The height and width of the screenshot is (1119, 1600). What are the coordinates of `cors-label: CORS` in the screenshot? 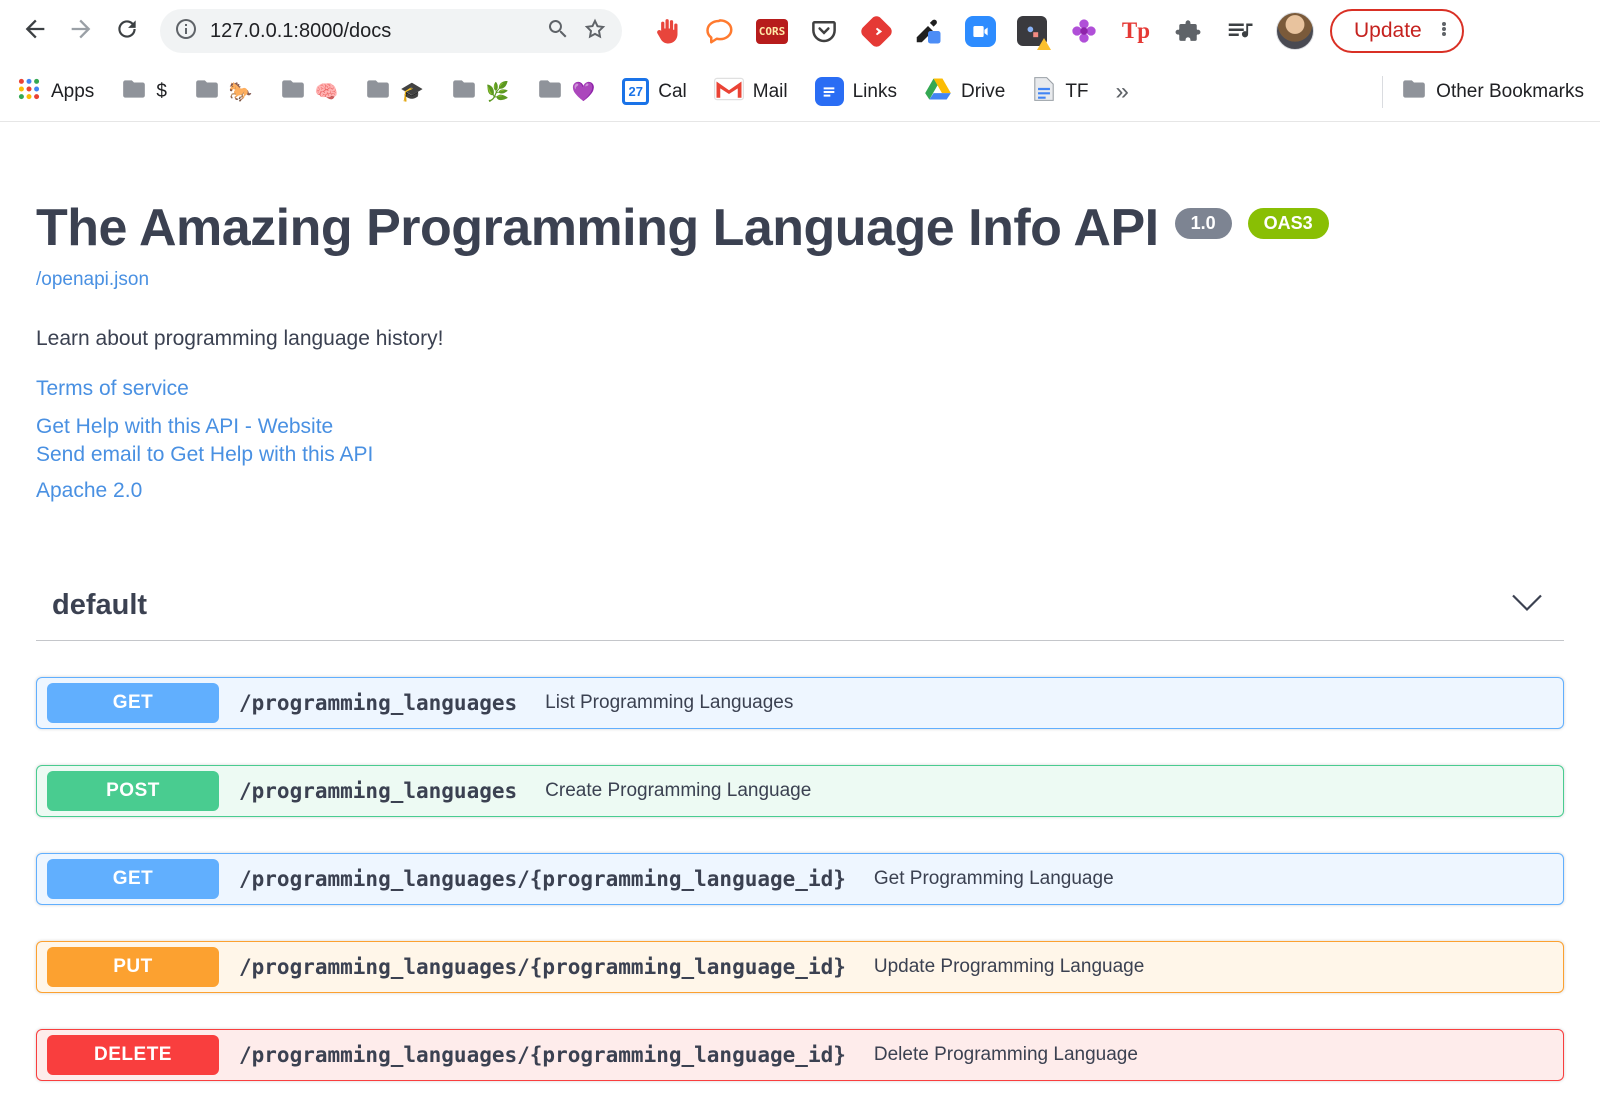 It's located at (772, 31).